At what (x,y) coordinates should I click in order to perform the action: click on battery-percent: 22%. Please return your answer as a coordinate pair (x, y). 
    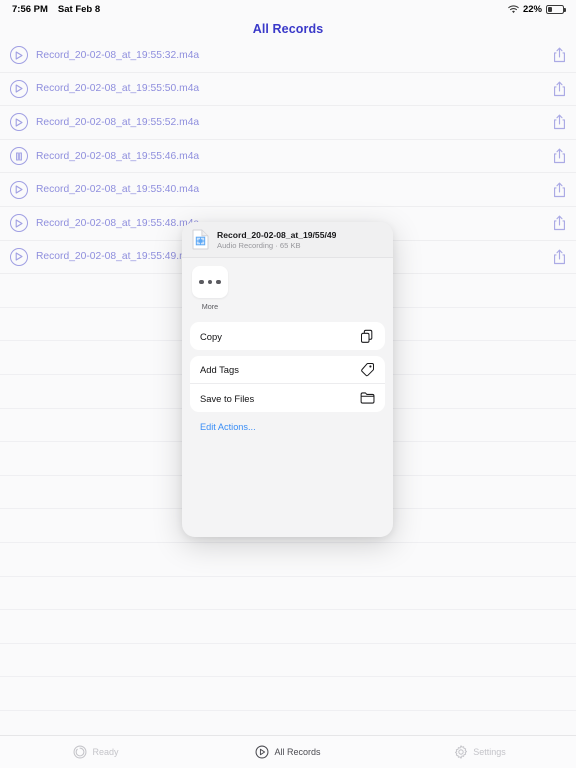
    Looking at the image, I should click on (532, 9).